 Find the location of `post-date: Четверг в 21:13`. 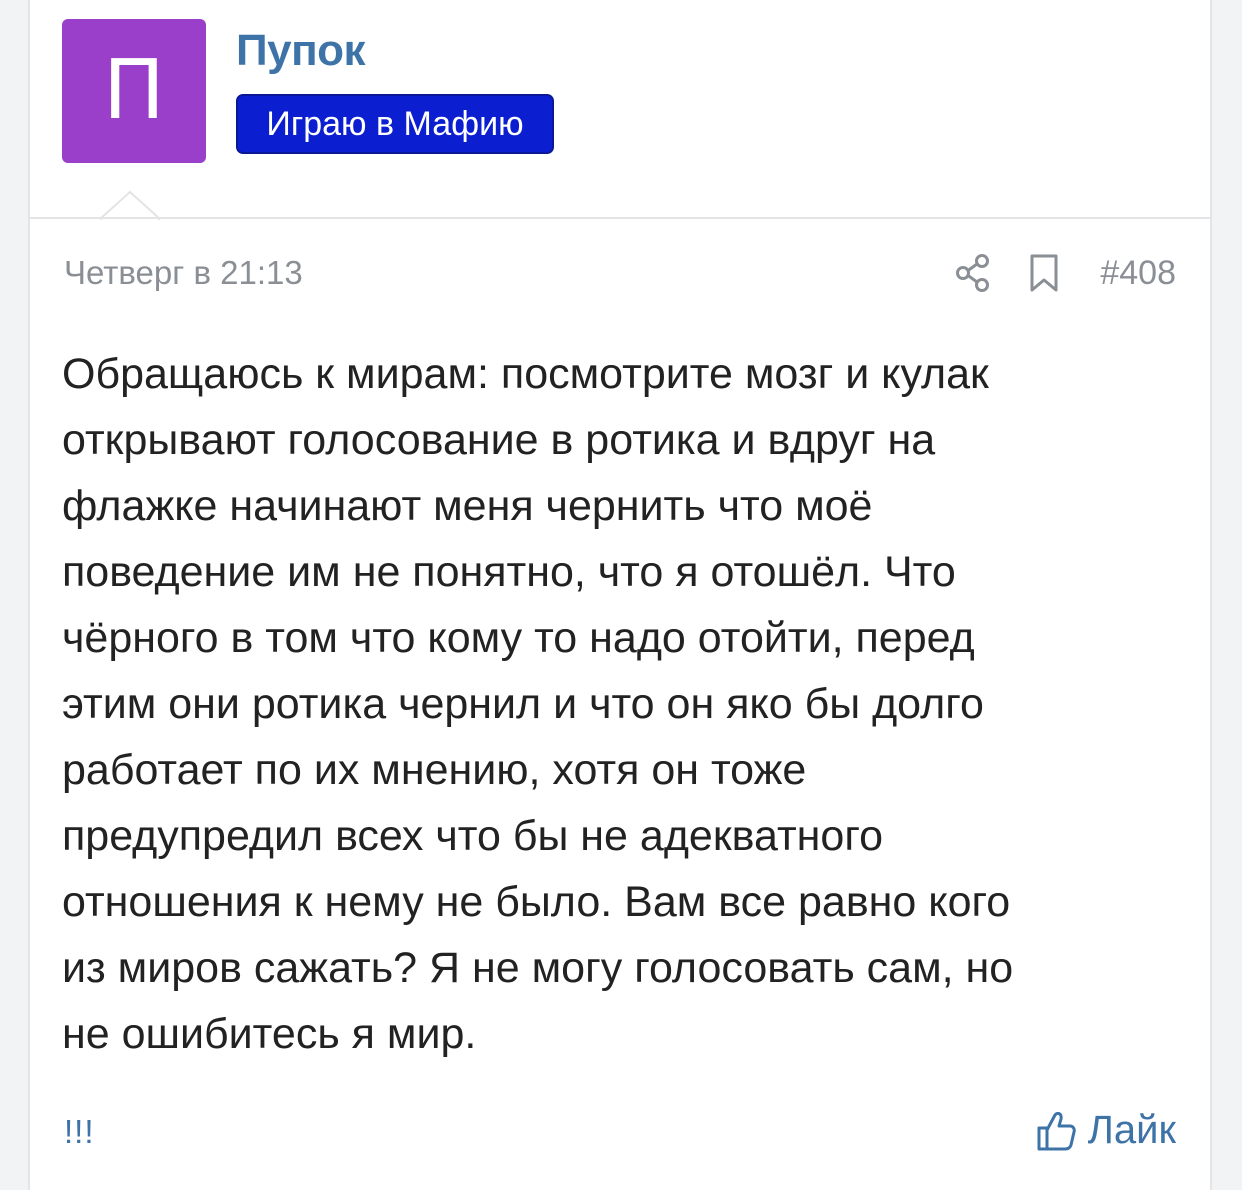

post-date: Четверг в 21:13 is located at coordinates (183, 272).